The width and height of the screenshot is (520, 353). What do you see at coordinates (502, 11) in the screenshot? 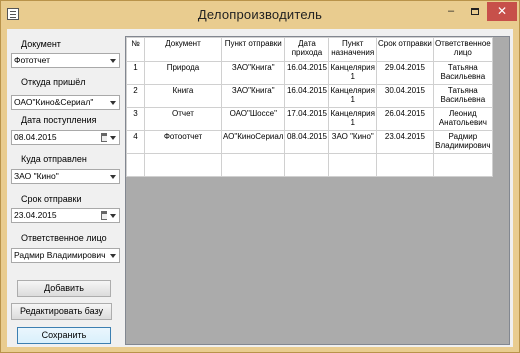
I see `close-button: ✕` at bounding box center [502, 11].